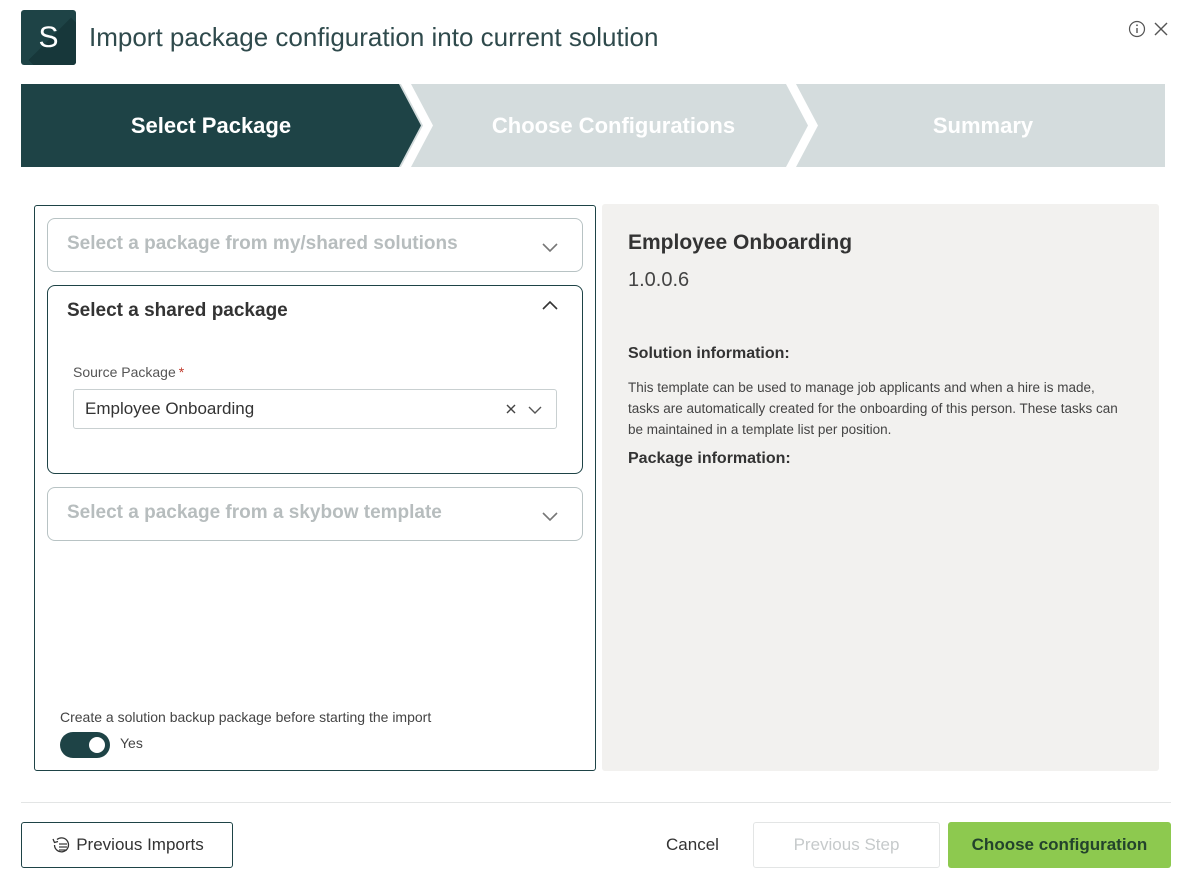 The image size is (1189, 887). What do you see at coordinates (846, 845) in the screenshot?
I see `previous-step-button: Previous Step` at bounding box center [846, 845].